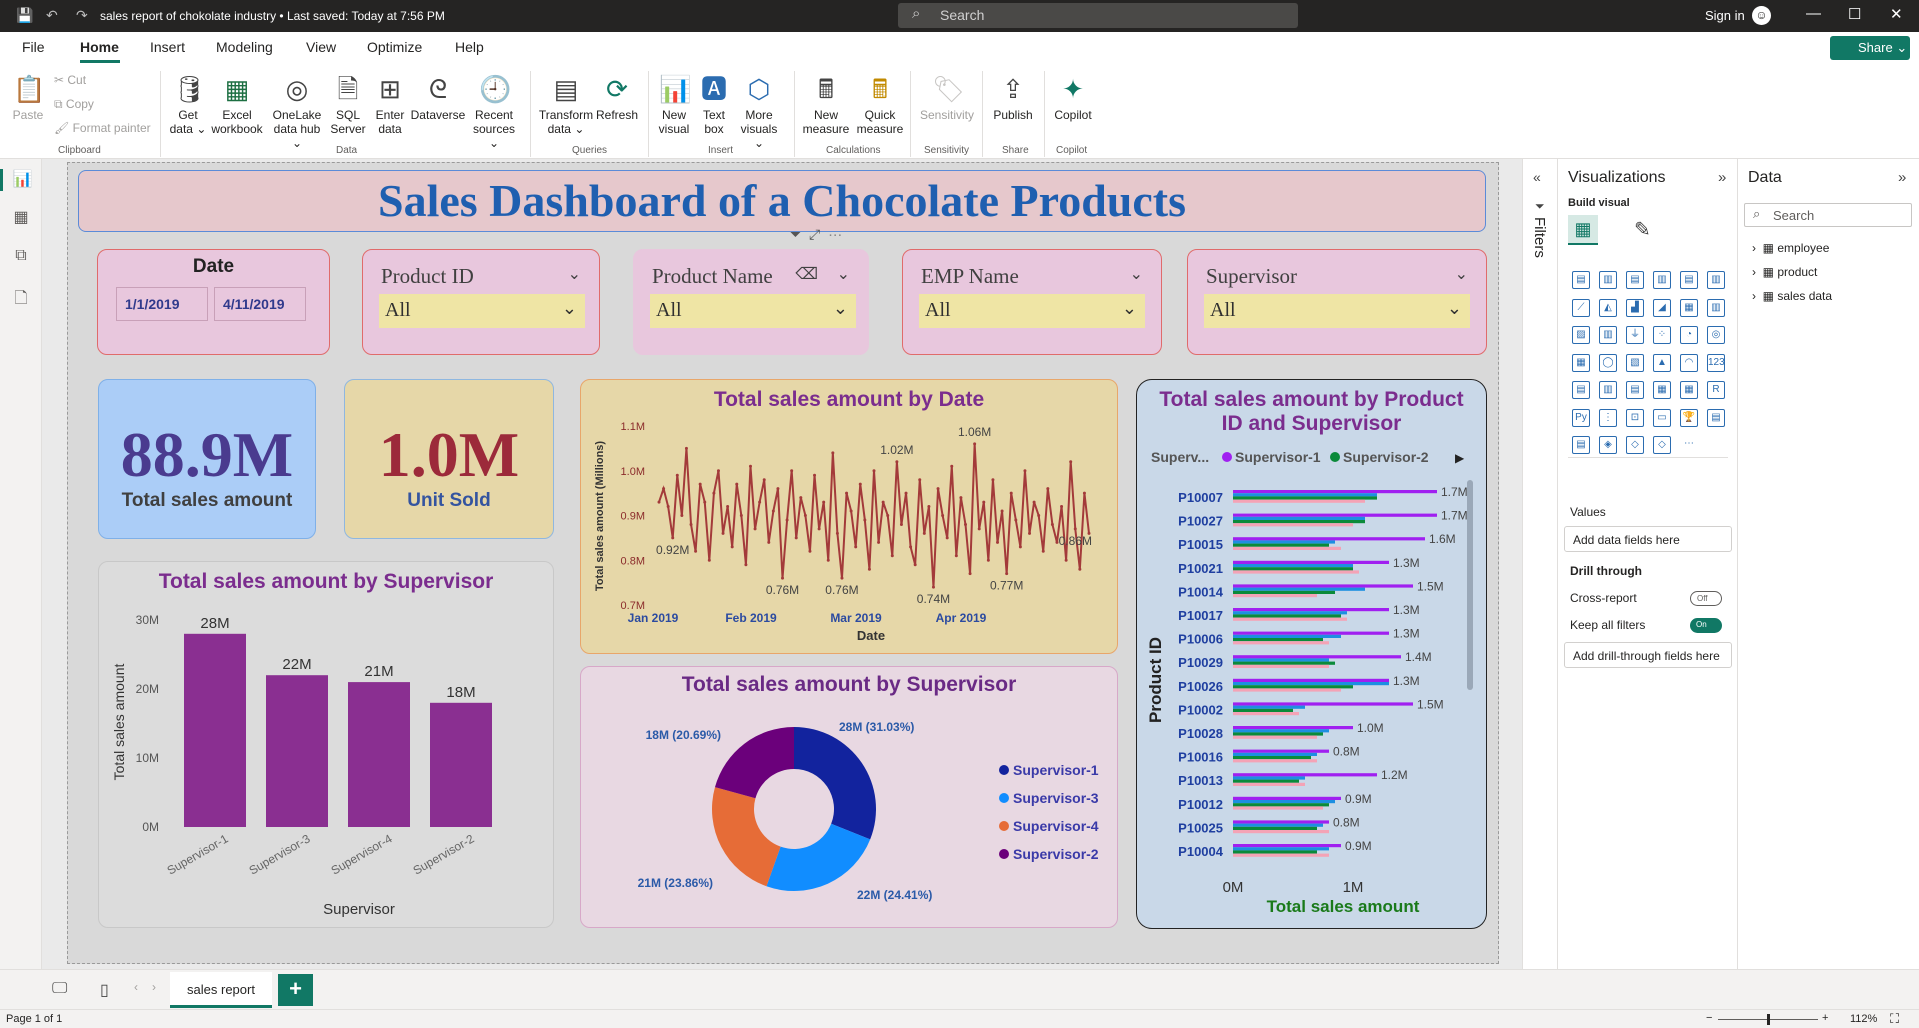 The image size is (1919, 1028). I want to click on table-sales-data: › ▦ sales data, so click(1792, 296).